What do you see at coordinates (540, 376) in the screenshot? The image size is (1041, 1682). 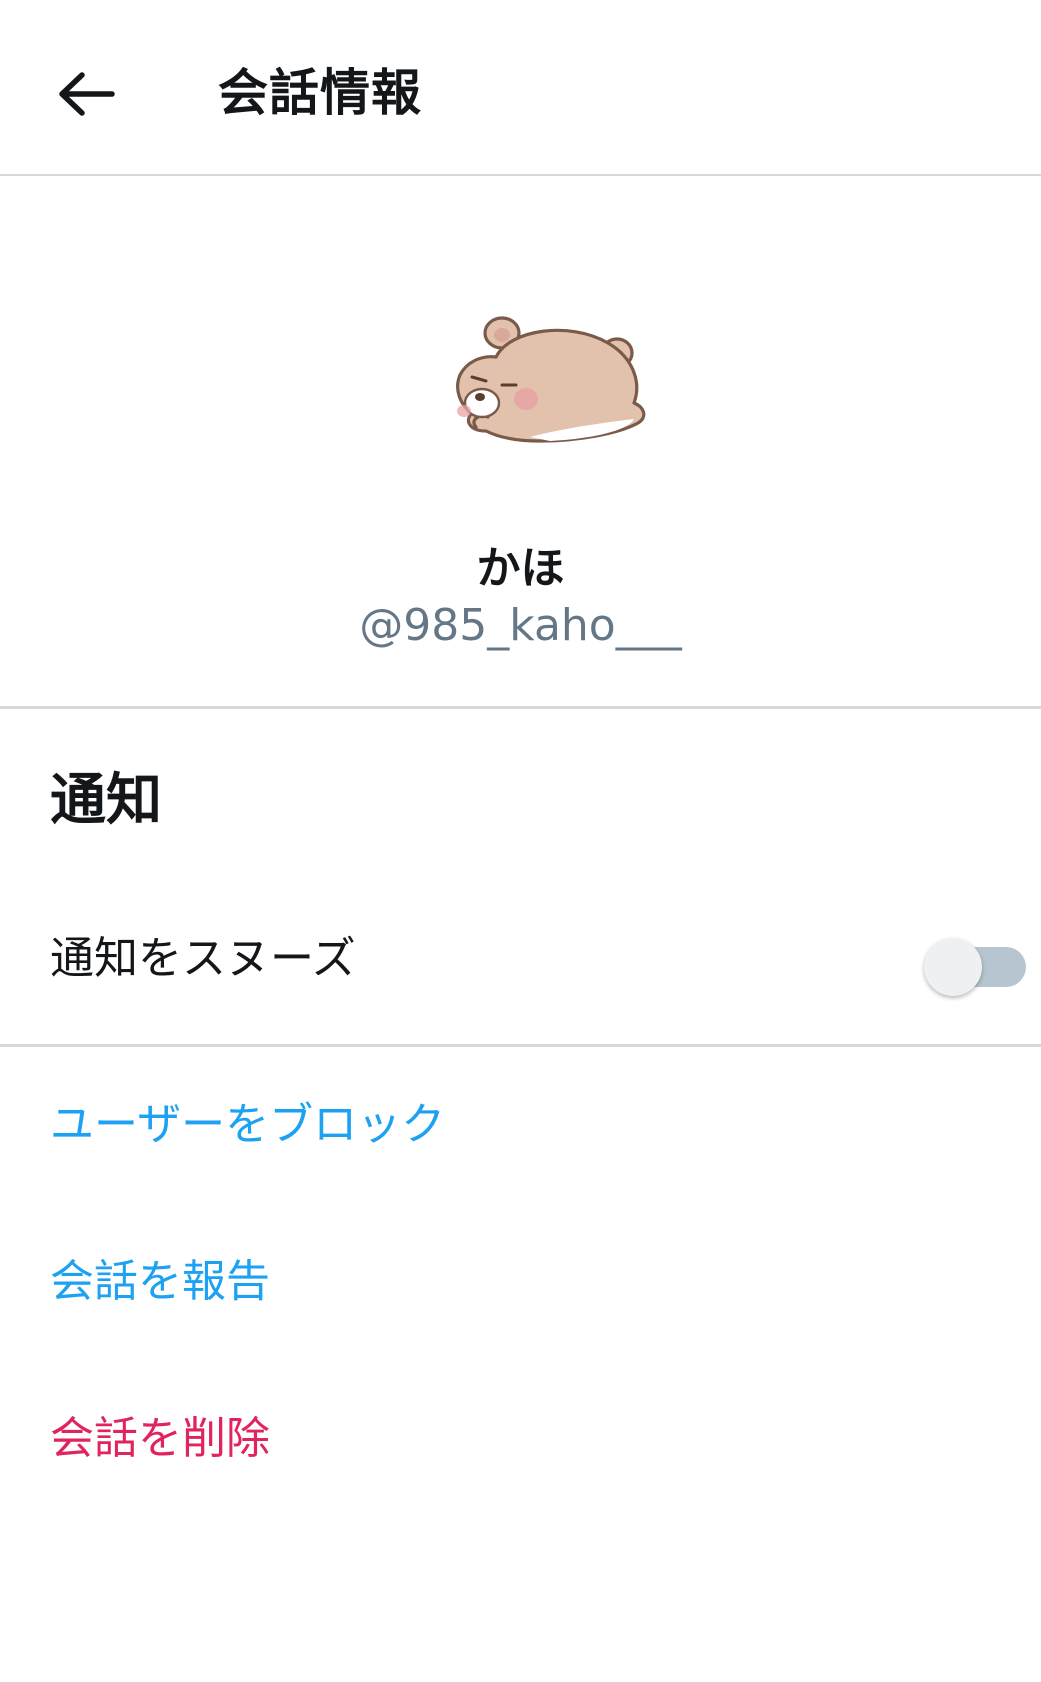 I see `avatar` at bounding box center [540, 376].